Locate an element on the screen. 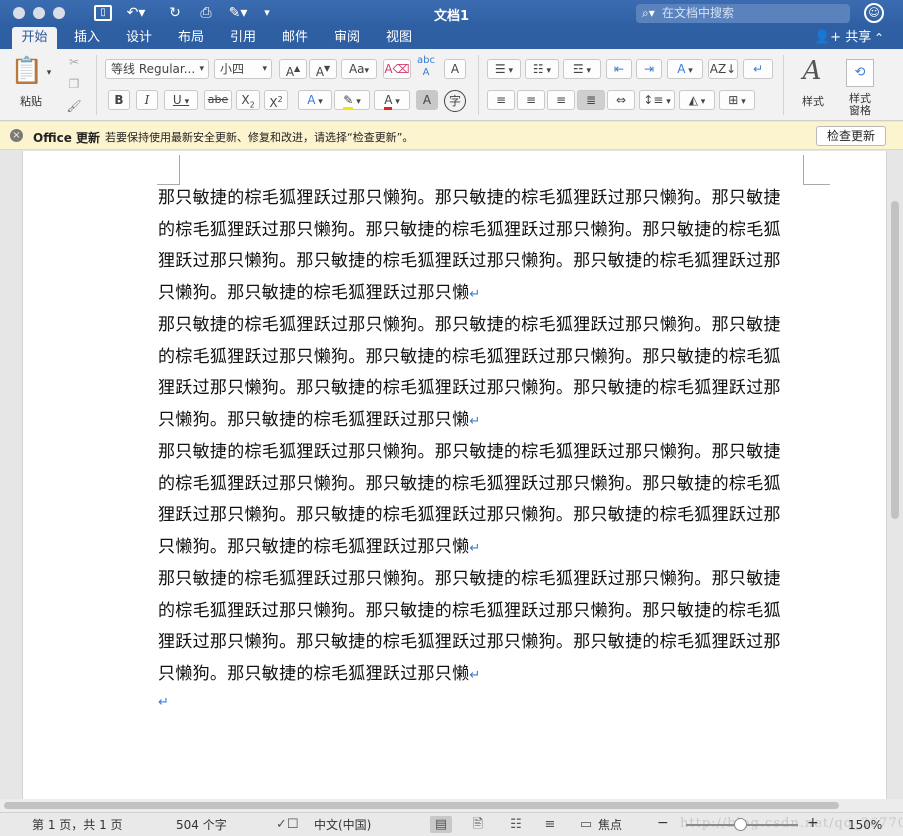 The width and height of the screenshot is (903, 836). align-right-button: ≡ is located at coordinates (561, 100).